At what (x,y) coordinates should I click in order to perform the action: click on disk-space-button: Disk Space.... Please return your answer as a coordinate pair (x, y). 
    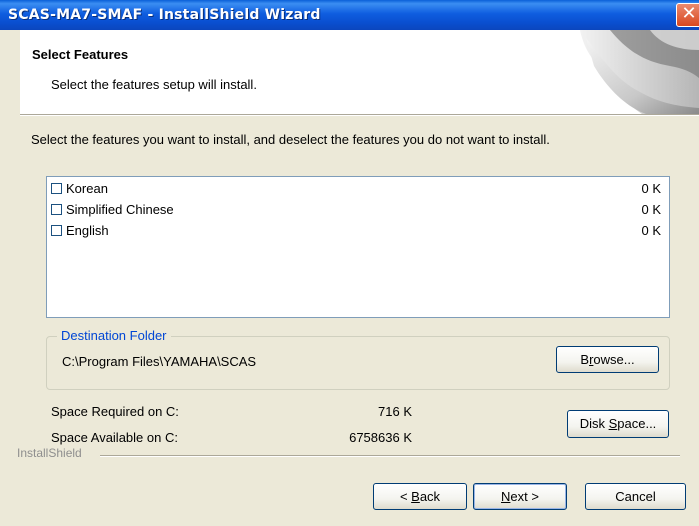
    Looking at the image, I should click on (618, 424).